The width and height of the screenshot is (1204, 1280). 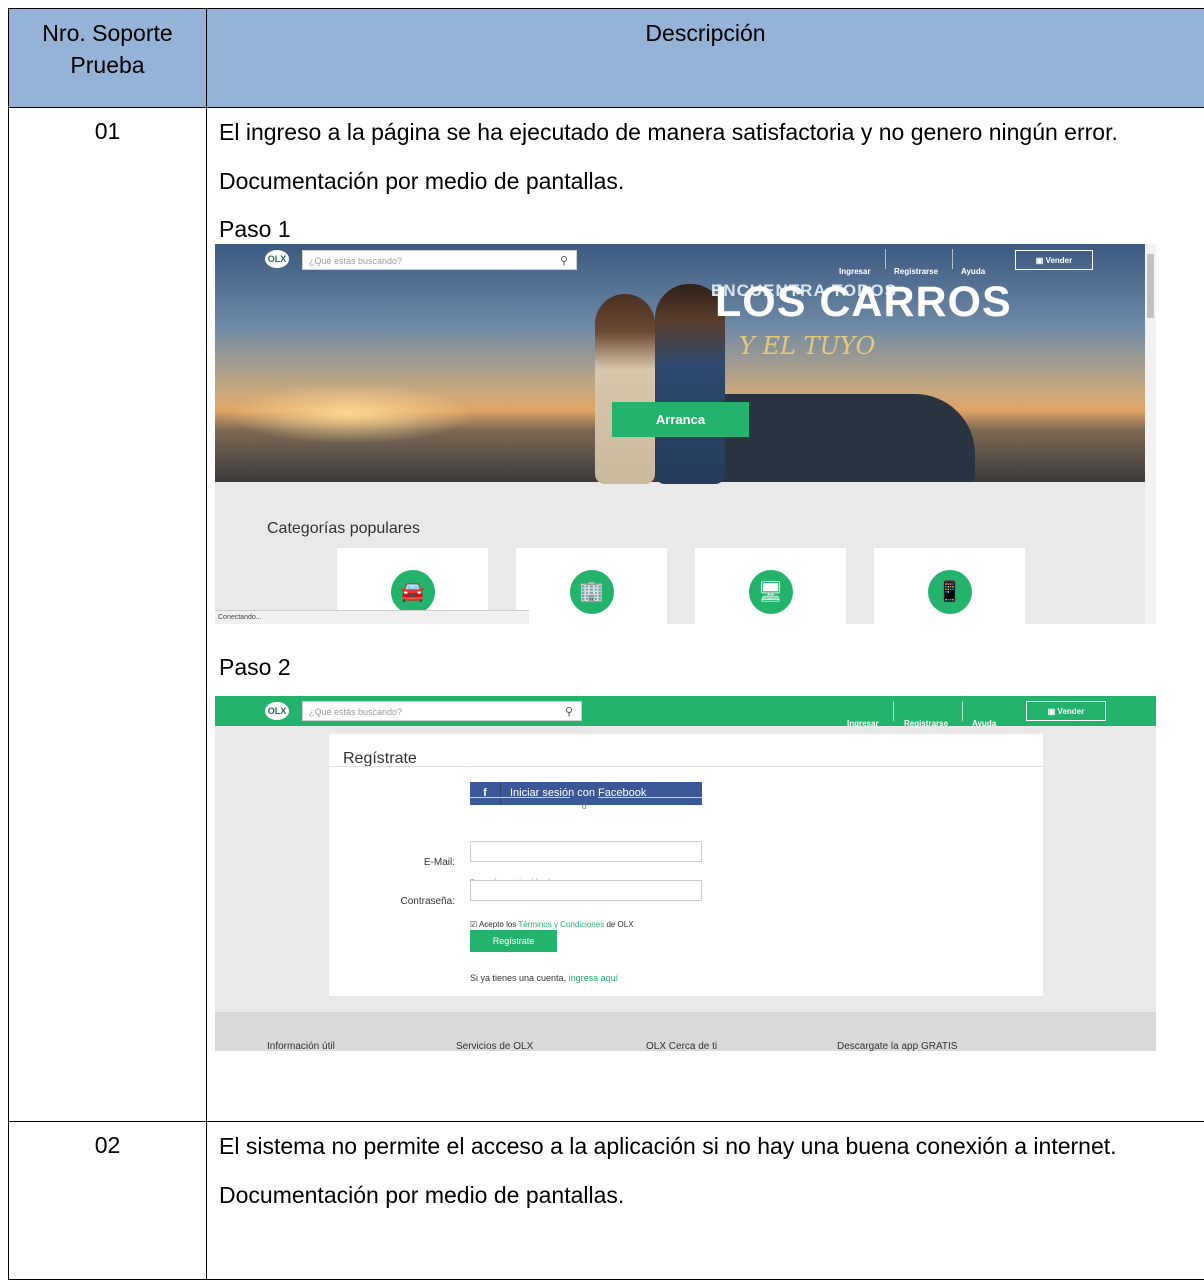 I want to click on arranca-button: Arranca, so click(x=680, y=419).